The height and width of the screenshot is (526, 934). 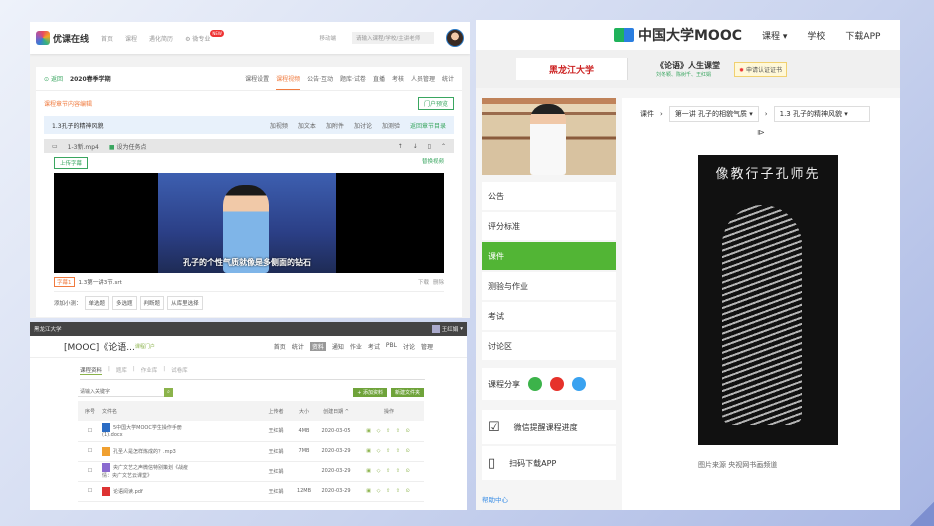 What do you see at coordinates (774, 35) in the screenshot?
I see `nav-courses: 课程 ▾` at bounding box center [774, 35].